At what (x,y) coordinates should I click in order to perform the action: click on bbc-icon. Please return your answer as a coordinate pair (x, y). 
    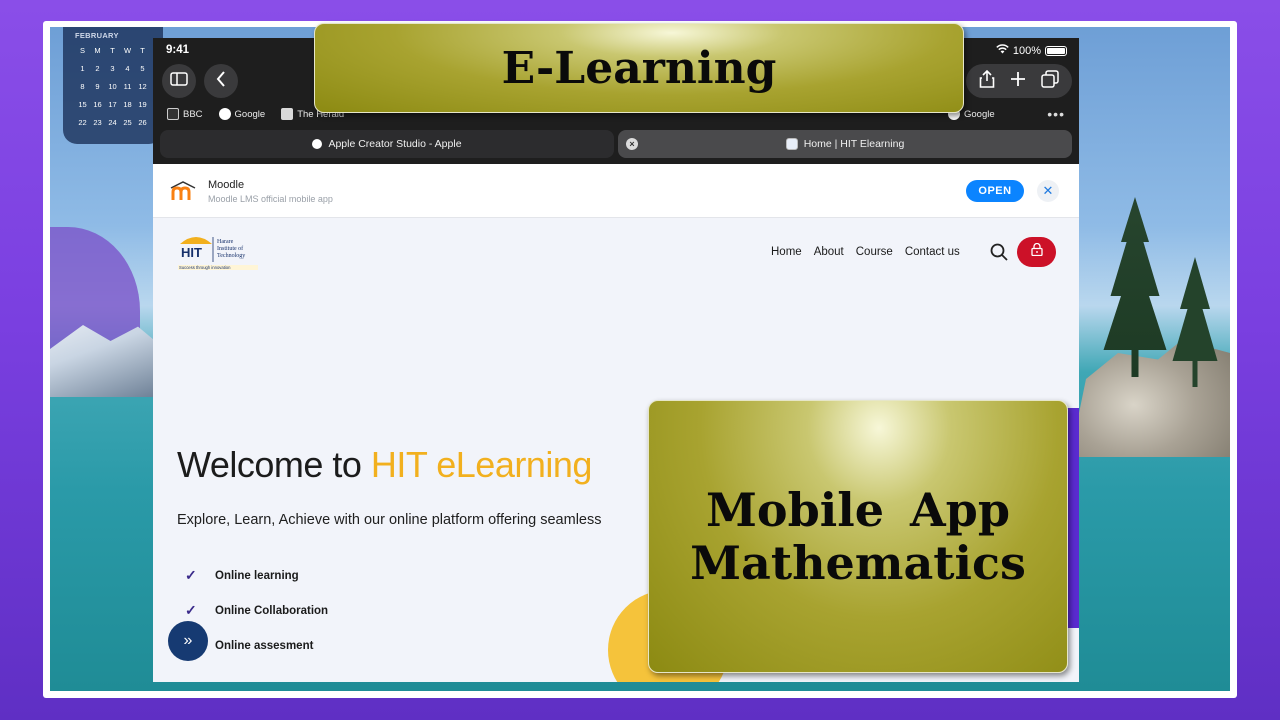
    Looking at the image, I should click on (173, 114).